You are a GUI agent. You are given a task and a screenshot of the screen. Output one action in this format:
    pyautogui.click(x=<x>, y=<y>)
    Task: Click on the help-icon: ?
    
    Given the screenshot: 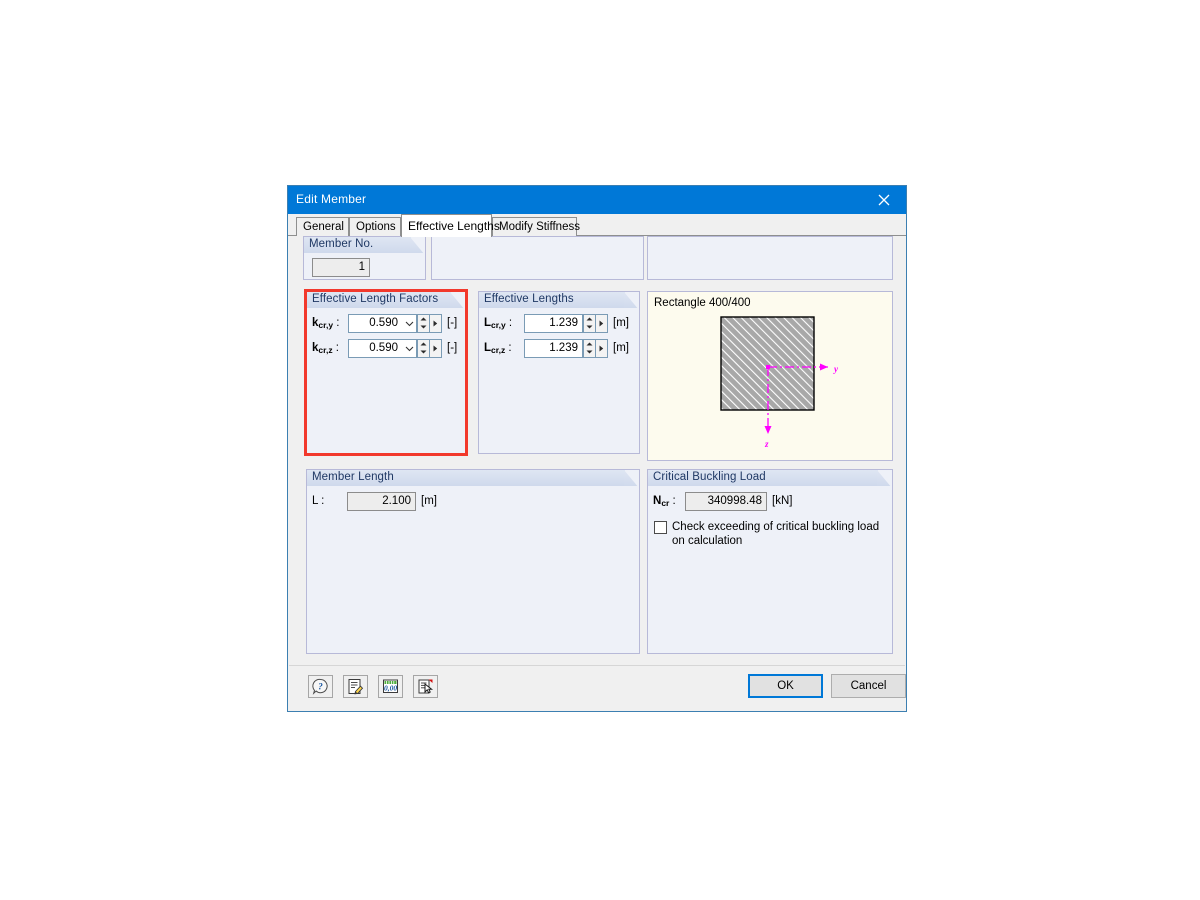 What is the action you would take?
    pyautogui.click(x=320, y=686)
    